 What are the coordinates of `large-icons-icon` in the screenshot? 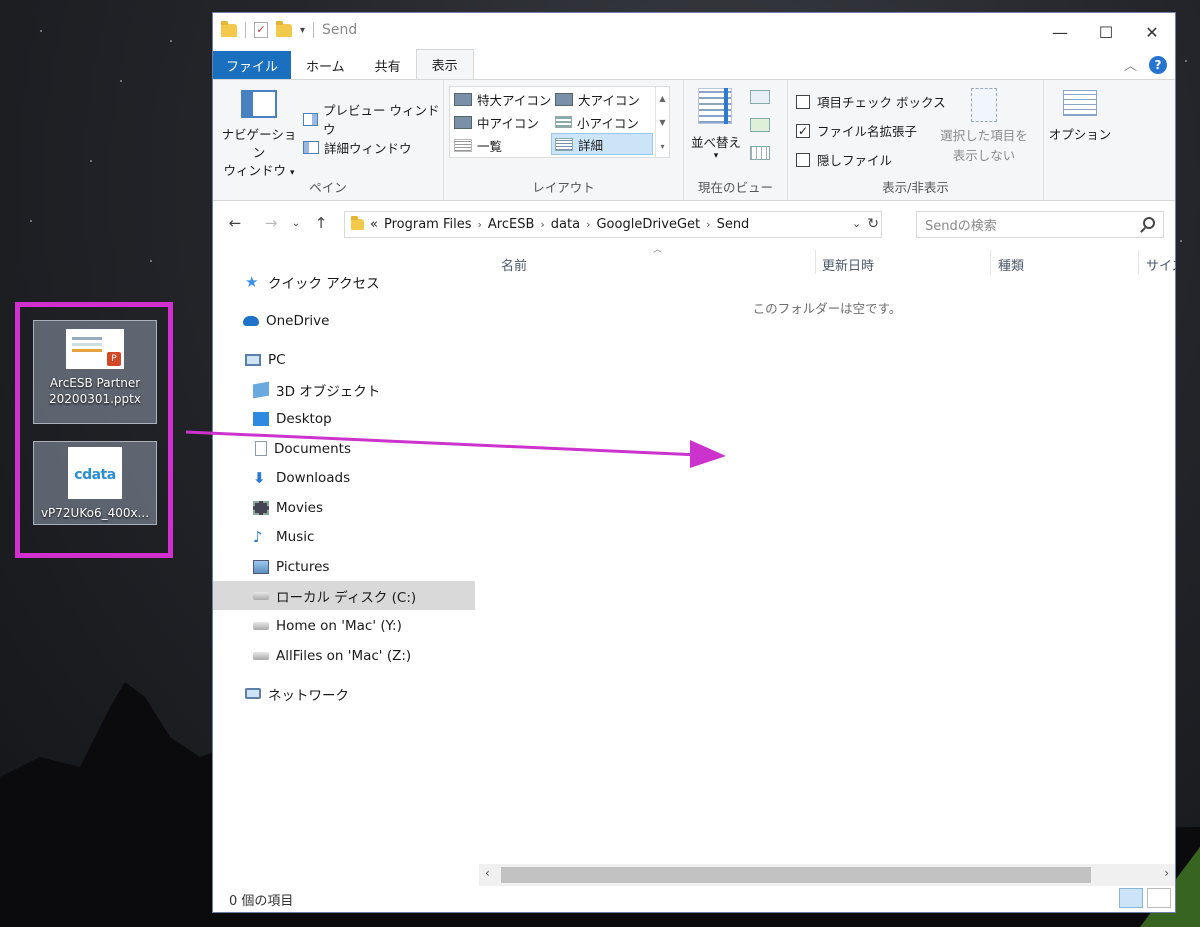 It's located at (564, 99).